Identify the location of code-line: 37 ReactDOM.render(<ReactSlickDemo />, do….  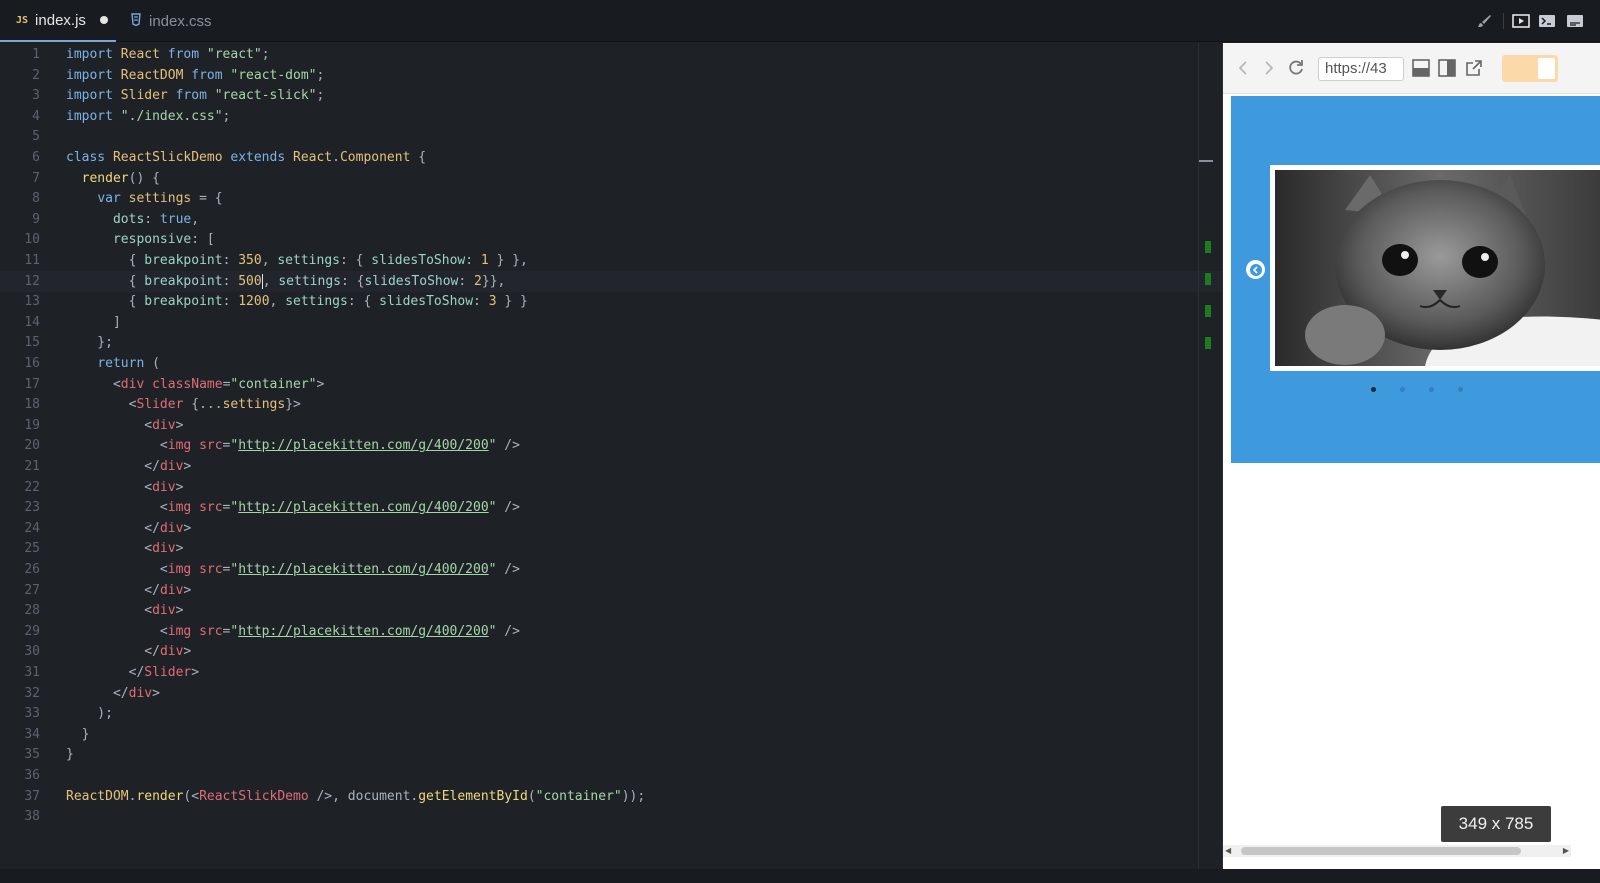
(611, 796).